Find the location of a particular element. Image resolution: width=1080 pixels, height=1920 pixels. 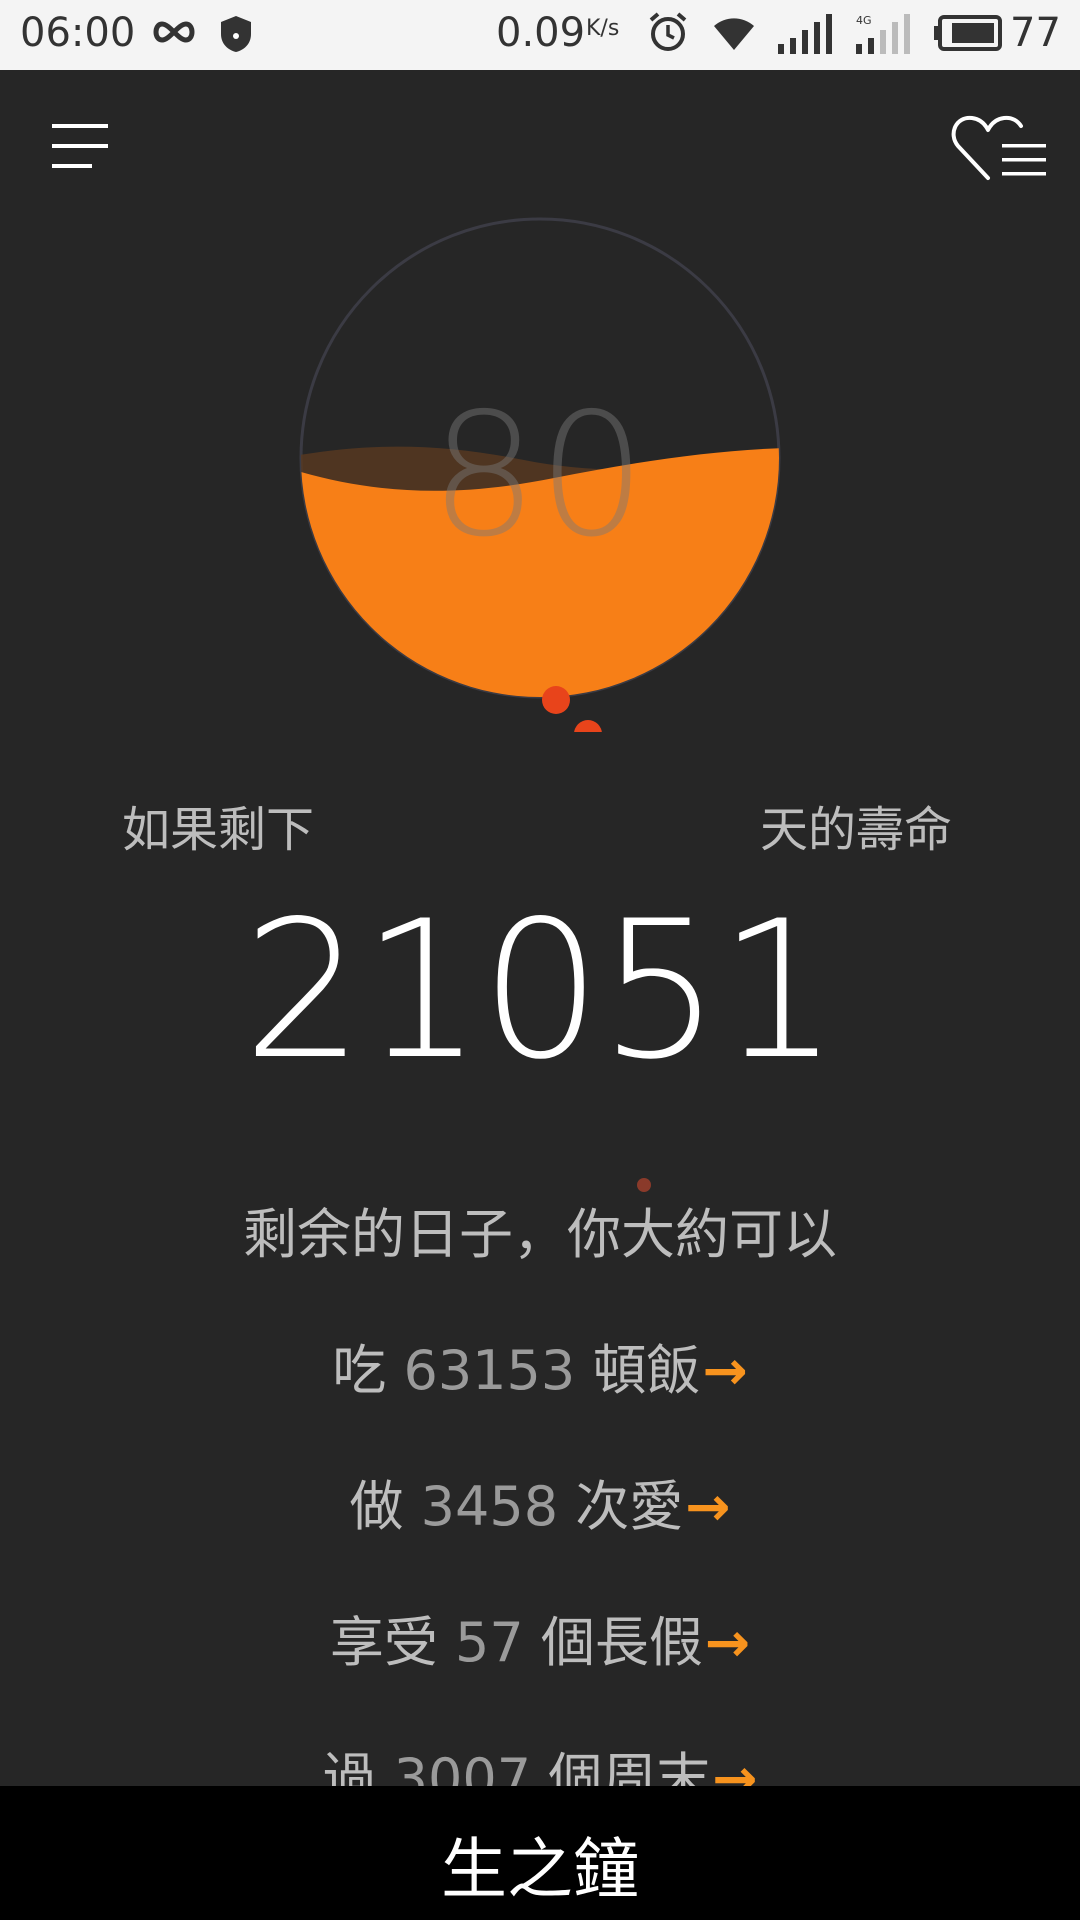

stat-suffix: 頓飯 is located at coordinates (646, 1370).